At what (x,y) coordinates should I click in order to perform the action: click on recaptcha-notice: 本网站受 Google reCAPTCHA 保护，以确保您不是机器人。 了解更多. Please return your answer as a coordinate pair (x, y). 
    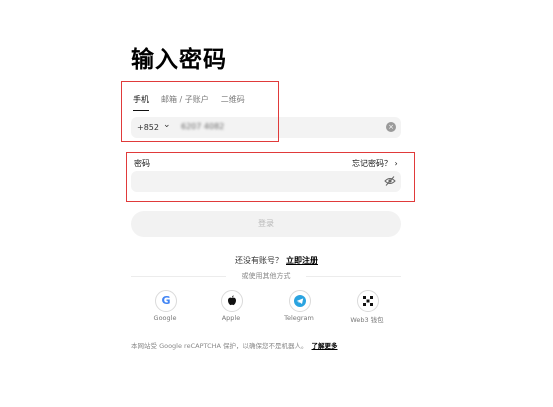
    Looking at the image, I should click on (234, 345).